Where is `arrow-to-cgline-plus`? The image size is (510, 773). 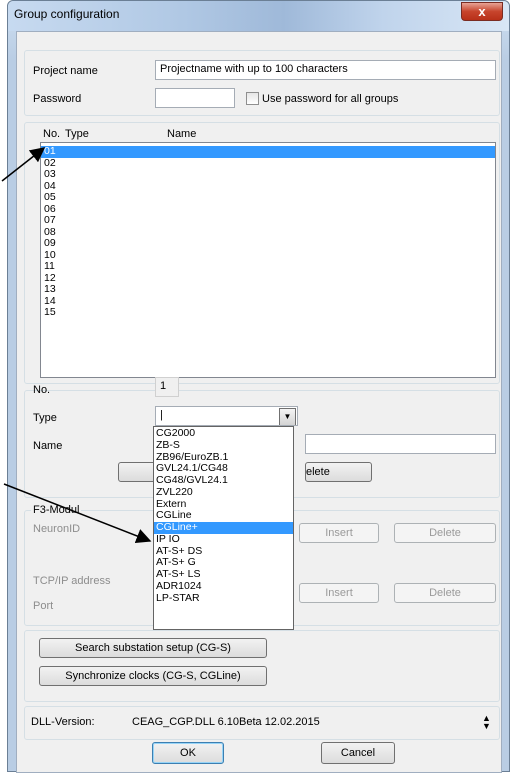
arrow-to-cgline-plus is located at coordinates (77, 513).